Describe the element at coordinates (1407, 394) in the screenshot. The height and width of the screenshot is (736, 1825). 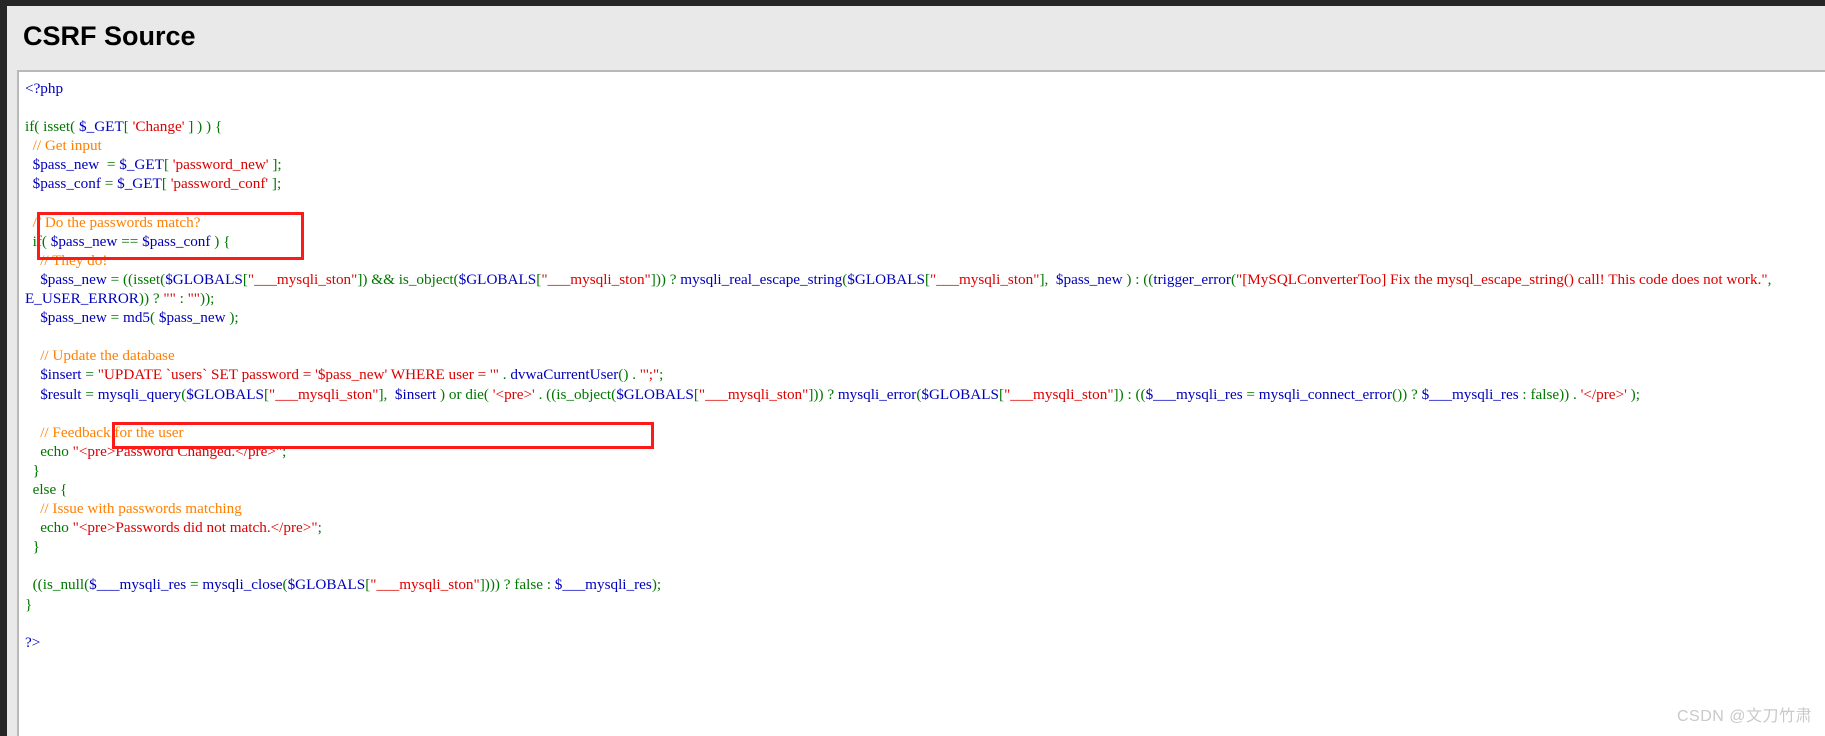
I see `code-token-kw: ()) ?` at that location.